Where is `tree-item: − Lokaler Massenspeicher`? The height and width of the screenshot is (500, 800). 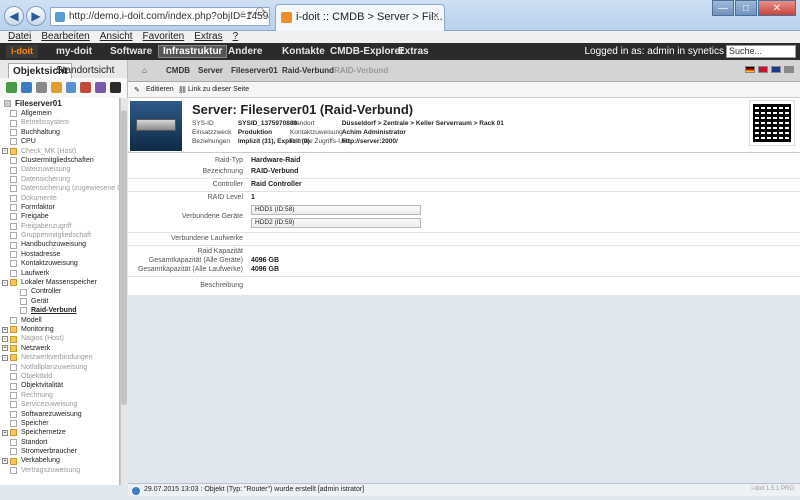 tree-item: − Lokaler Massenspeicher is located at coordinates (59, 282).